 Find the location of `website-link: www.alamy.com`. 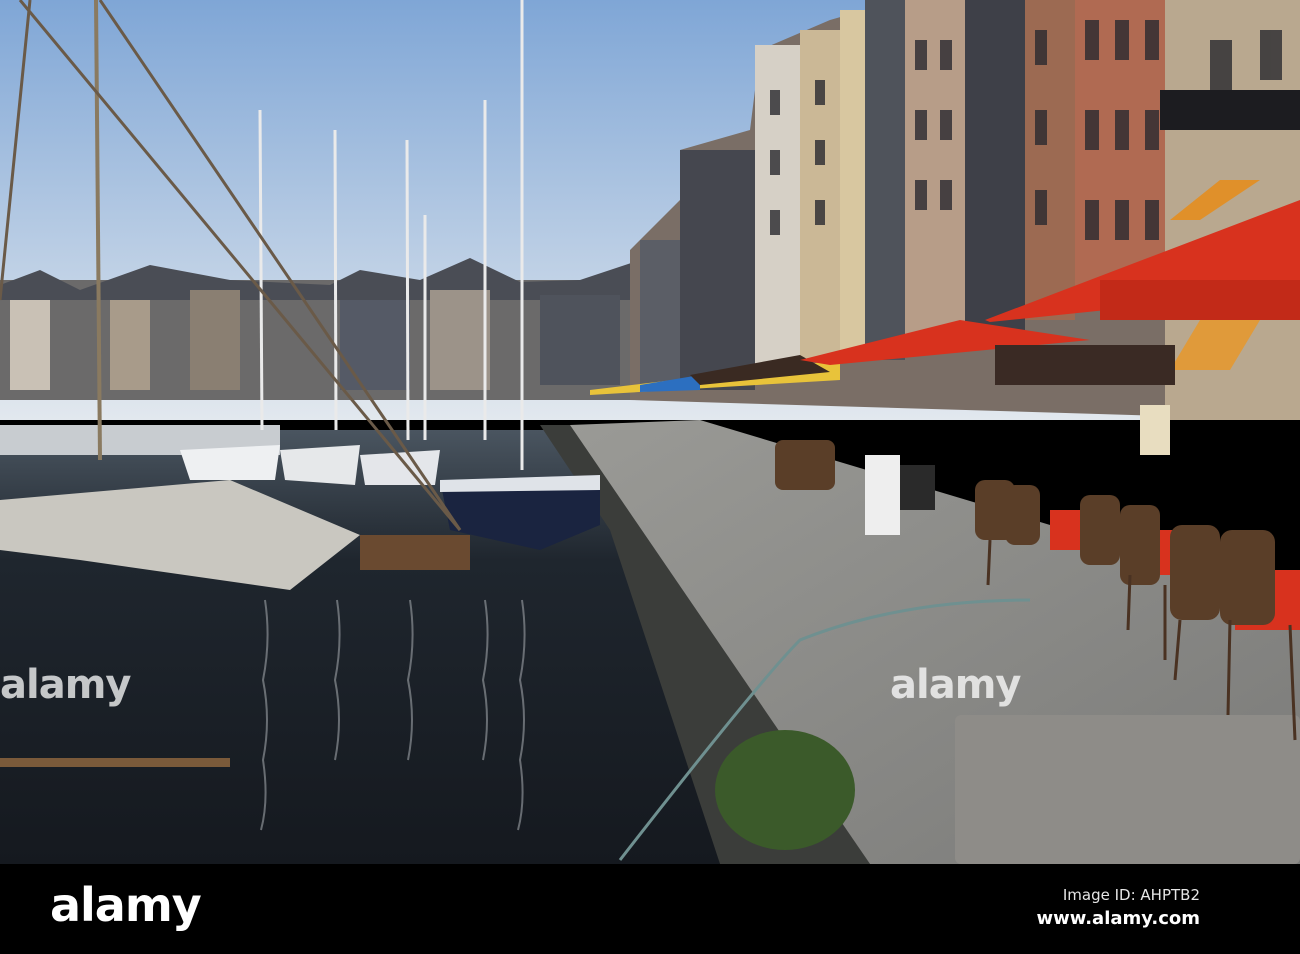

website-link: www.alamy.com is located at coordinates (1118, 918).